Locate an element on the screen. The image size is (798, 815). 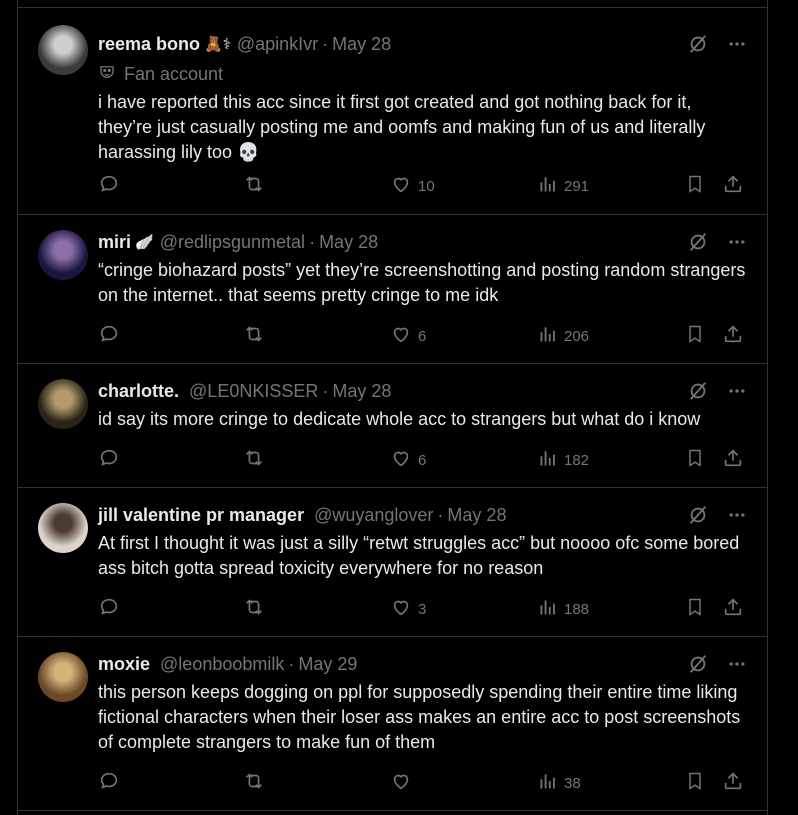
user-handle: @LE0NKISSER is located at coordinates (253, 391).